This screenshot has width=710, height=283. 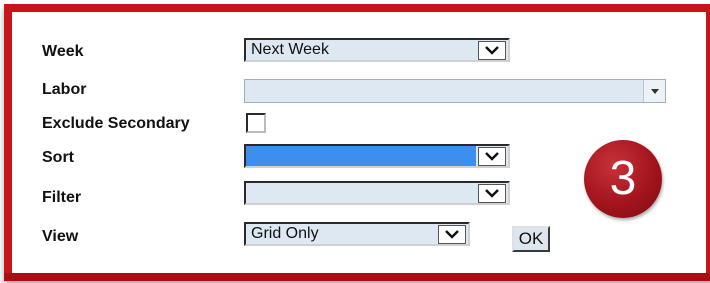 What do you see at coordinates (377, 50) in the screenshot?
I see `week-select: Next Week` at bounding box center [377, 50].